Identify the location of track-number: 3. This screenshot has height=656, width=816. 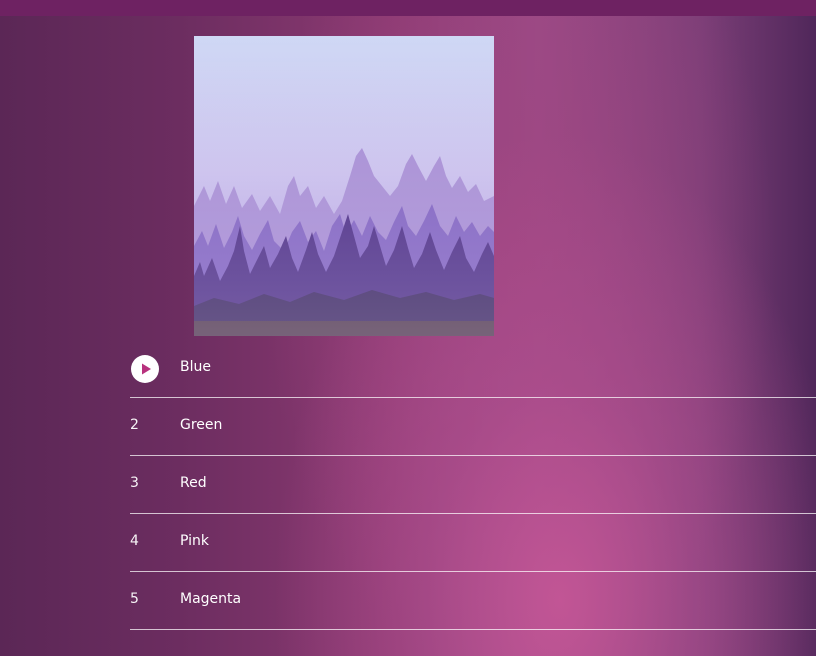
(134, 483).